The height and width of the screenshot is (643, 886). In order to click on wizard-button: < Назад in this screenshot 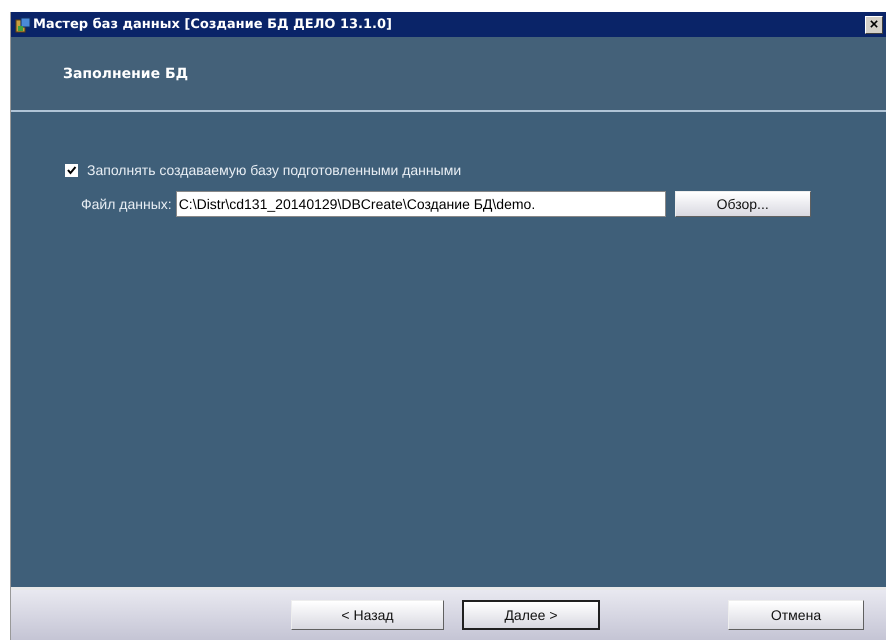, I will do `click(367, 615)`.